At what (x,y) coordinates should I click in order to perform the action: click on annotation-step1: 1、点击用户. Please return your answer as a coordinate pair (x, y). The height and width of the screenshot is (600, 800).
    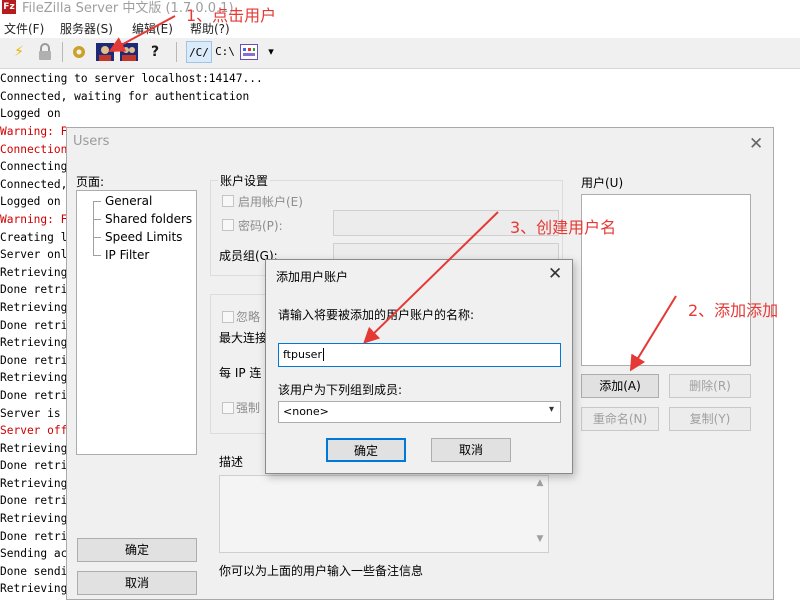
    Looking at the image, I should click on (231, 15).